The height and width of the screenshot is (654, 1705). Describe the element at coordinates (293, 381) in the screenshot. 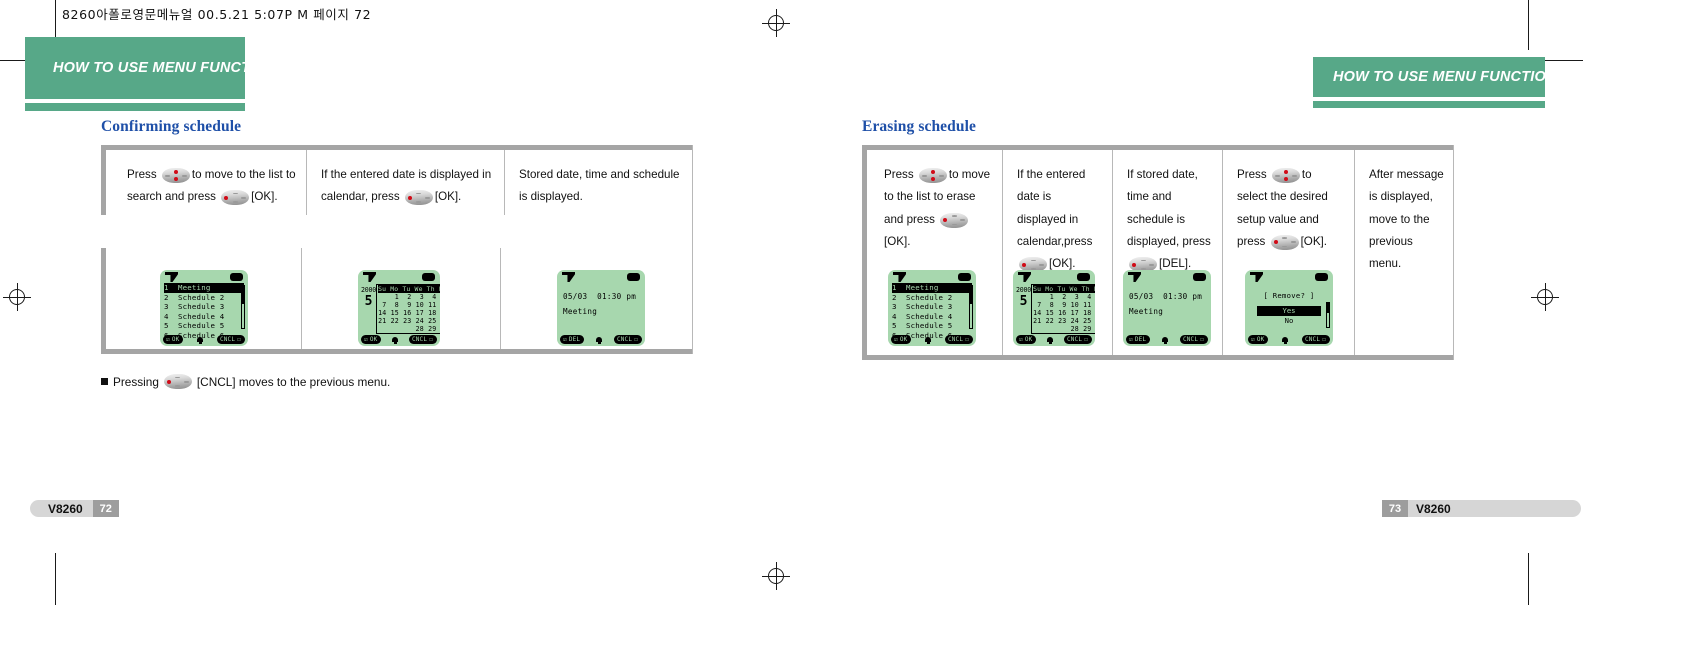

I see `note-text-after: [CNCL] moves to the previous menu.` at that location.